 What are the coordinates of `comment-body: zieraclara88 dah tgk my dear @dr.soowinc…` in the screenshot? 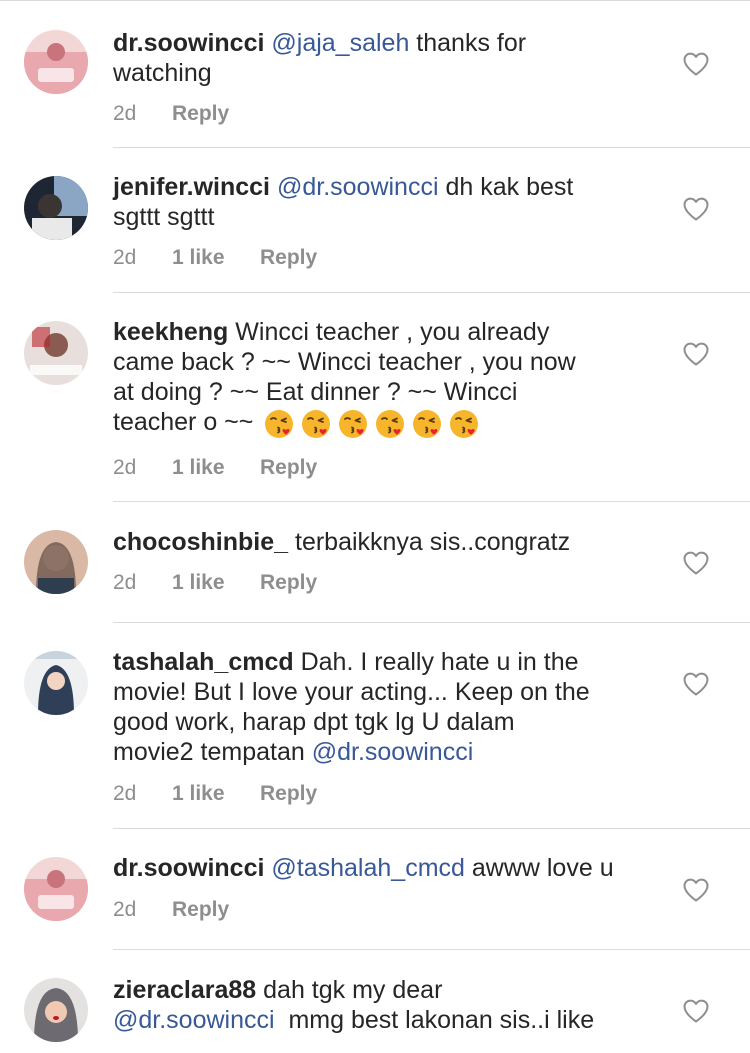 It's located at (383, 1005).